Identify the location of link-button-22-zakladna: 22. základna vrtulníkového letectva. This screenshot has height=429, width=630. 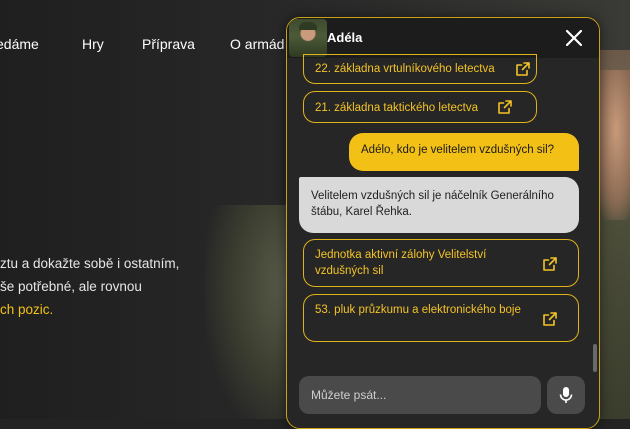
(420, 69).